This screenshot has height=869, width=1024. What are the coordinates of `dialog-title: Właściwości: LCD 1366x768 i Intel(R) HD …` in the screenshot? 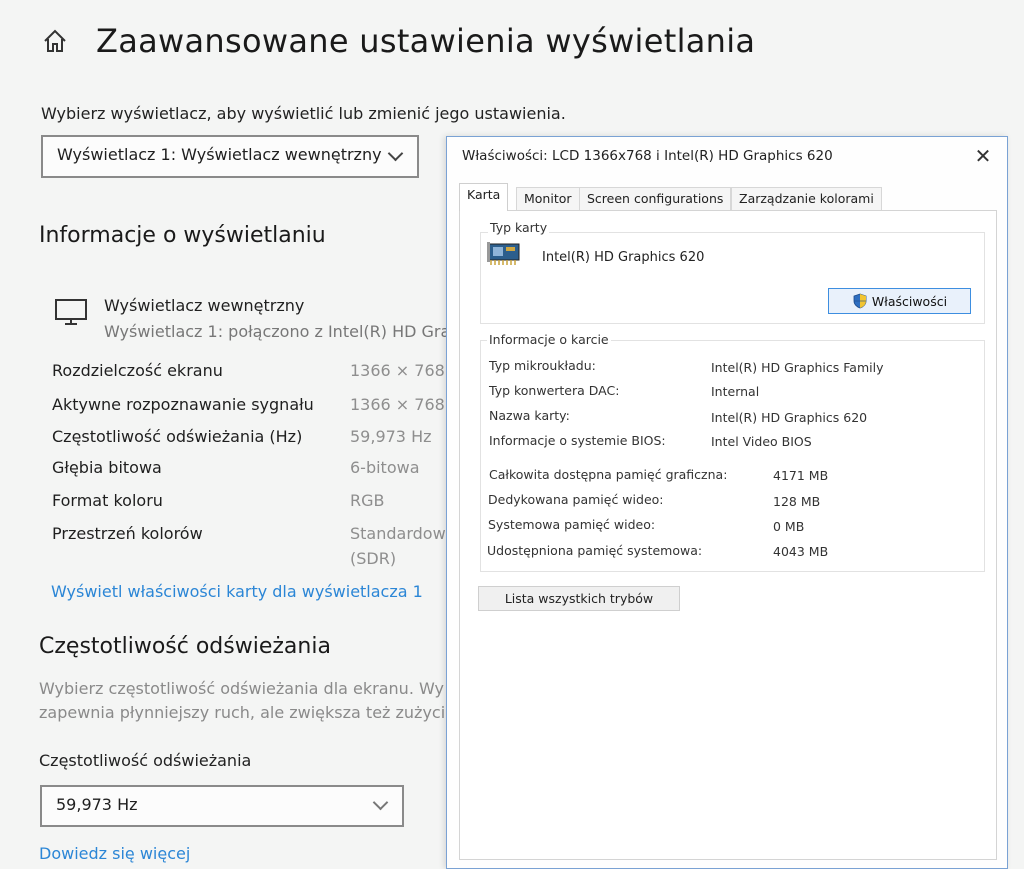 It's located at (647, 156).